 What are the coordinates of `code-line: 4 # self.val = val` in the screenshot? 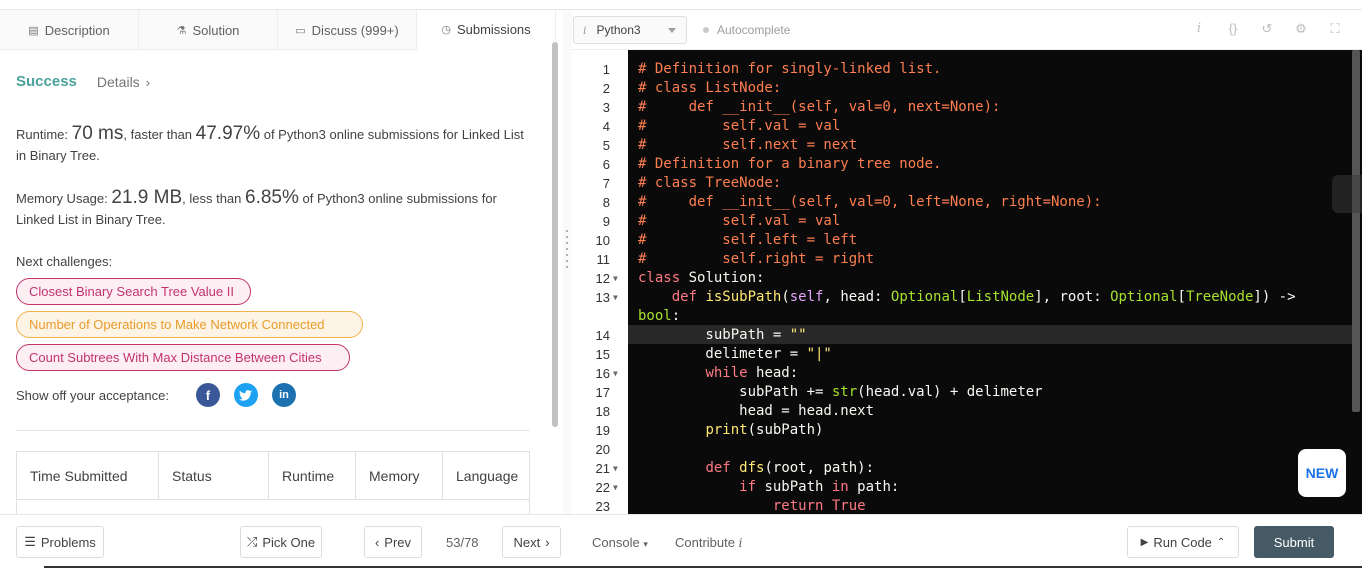 It's located at (967, 126).